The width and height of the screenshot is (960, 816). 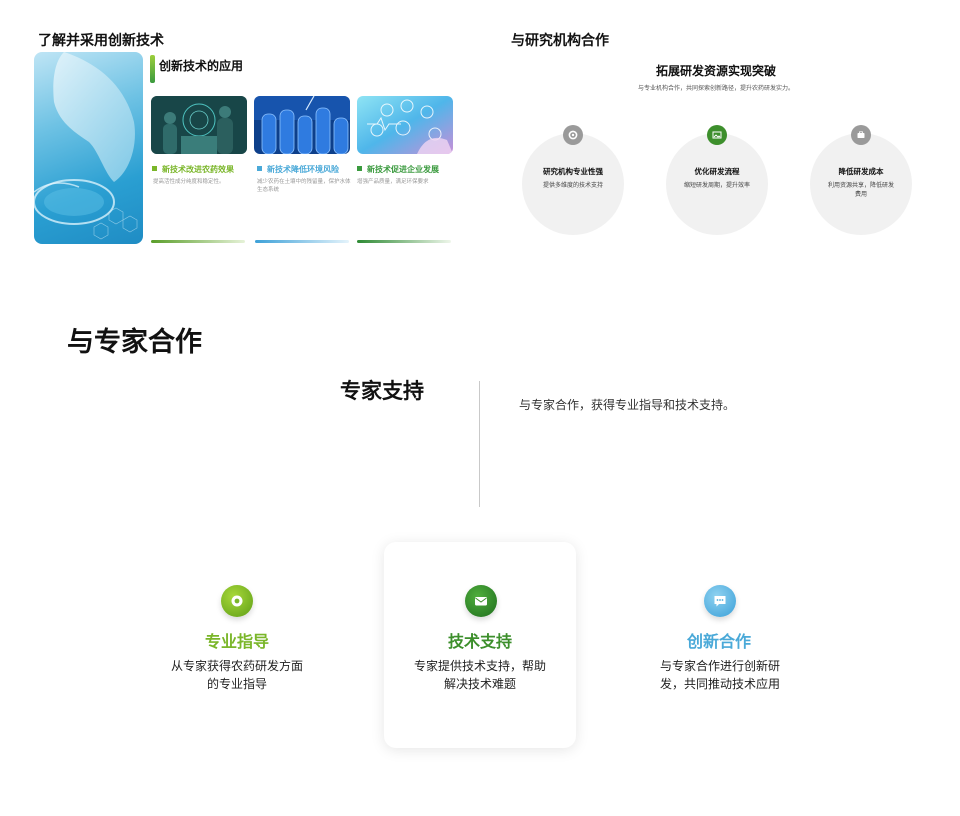 I want to click on slide1-subtitle: 创新技术的应用, so click(x=201, y=66).